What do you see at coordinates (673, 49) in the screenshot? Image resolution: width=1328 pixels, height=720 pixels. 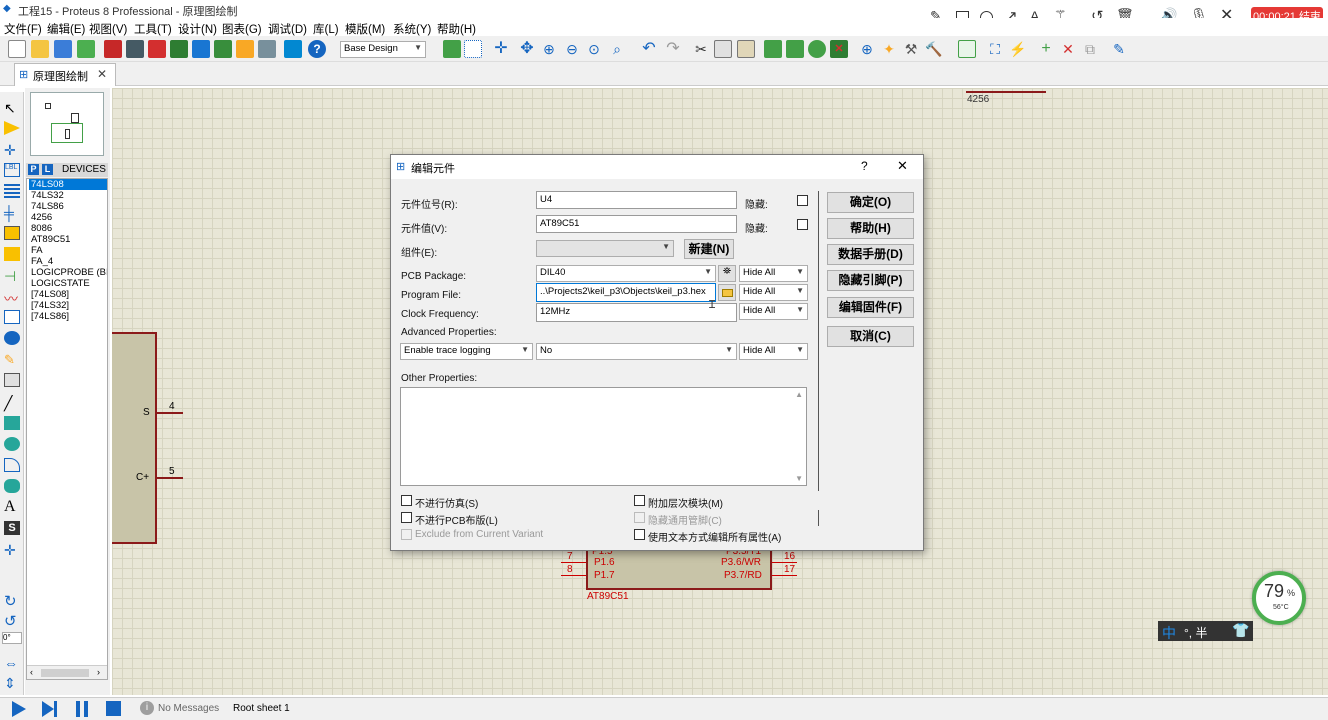 I see `redo-toolbar-icon: ↷` at bounding box center [673, 49].